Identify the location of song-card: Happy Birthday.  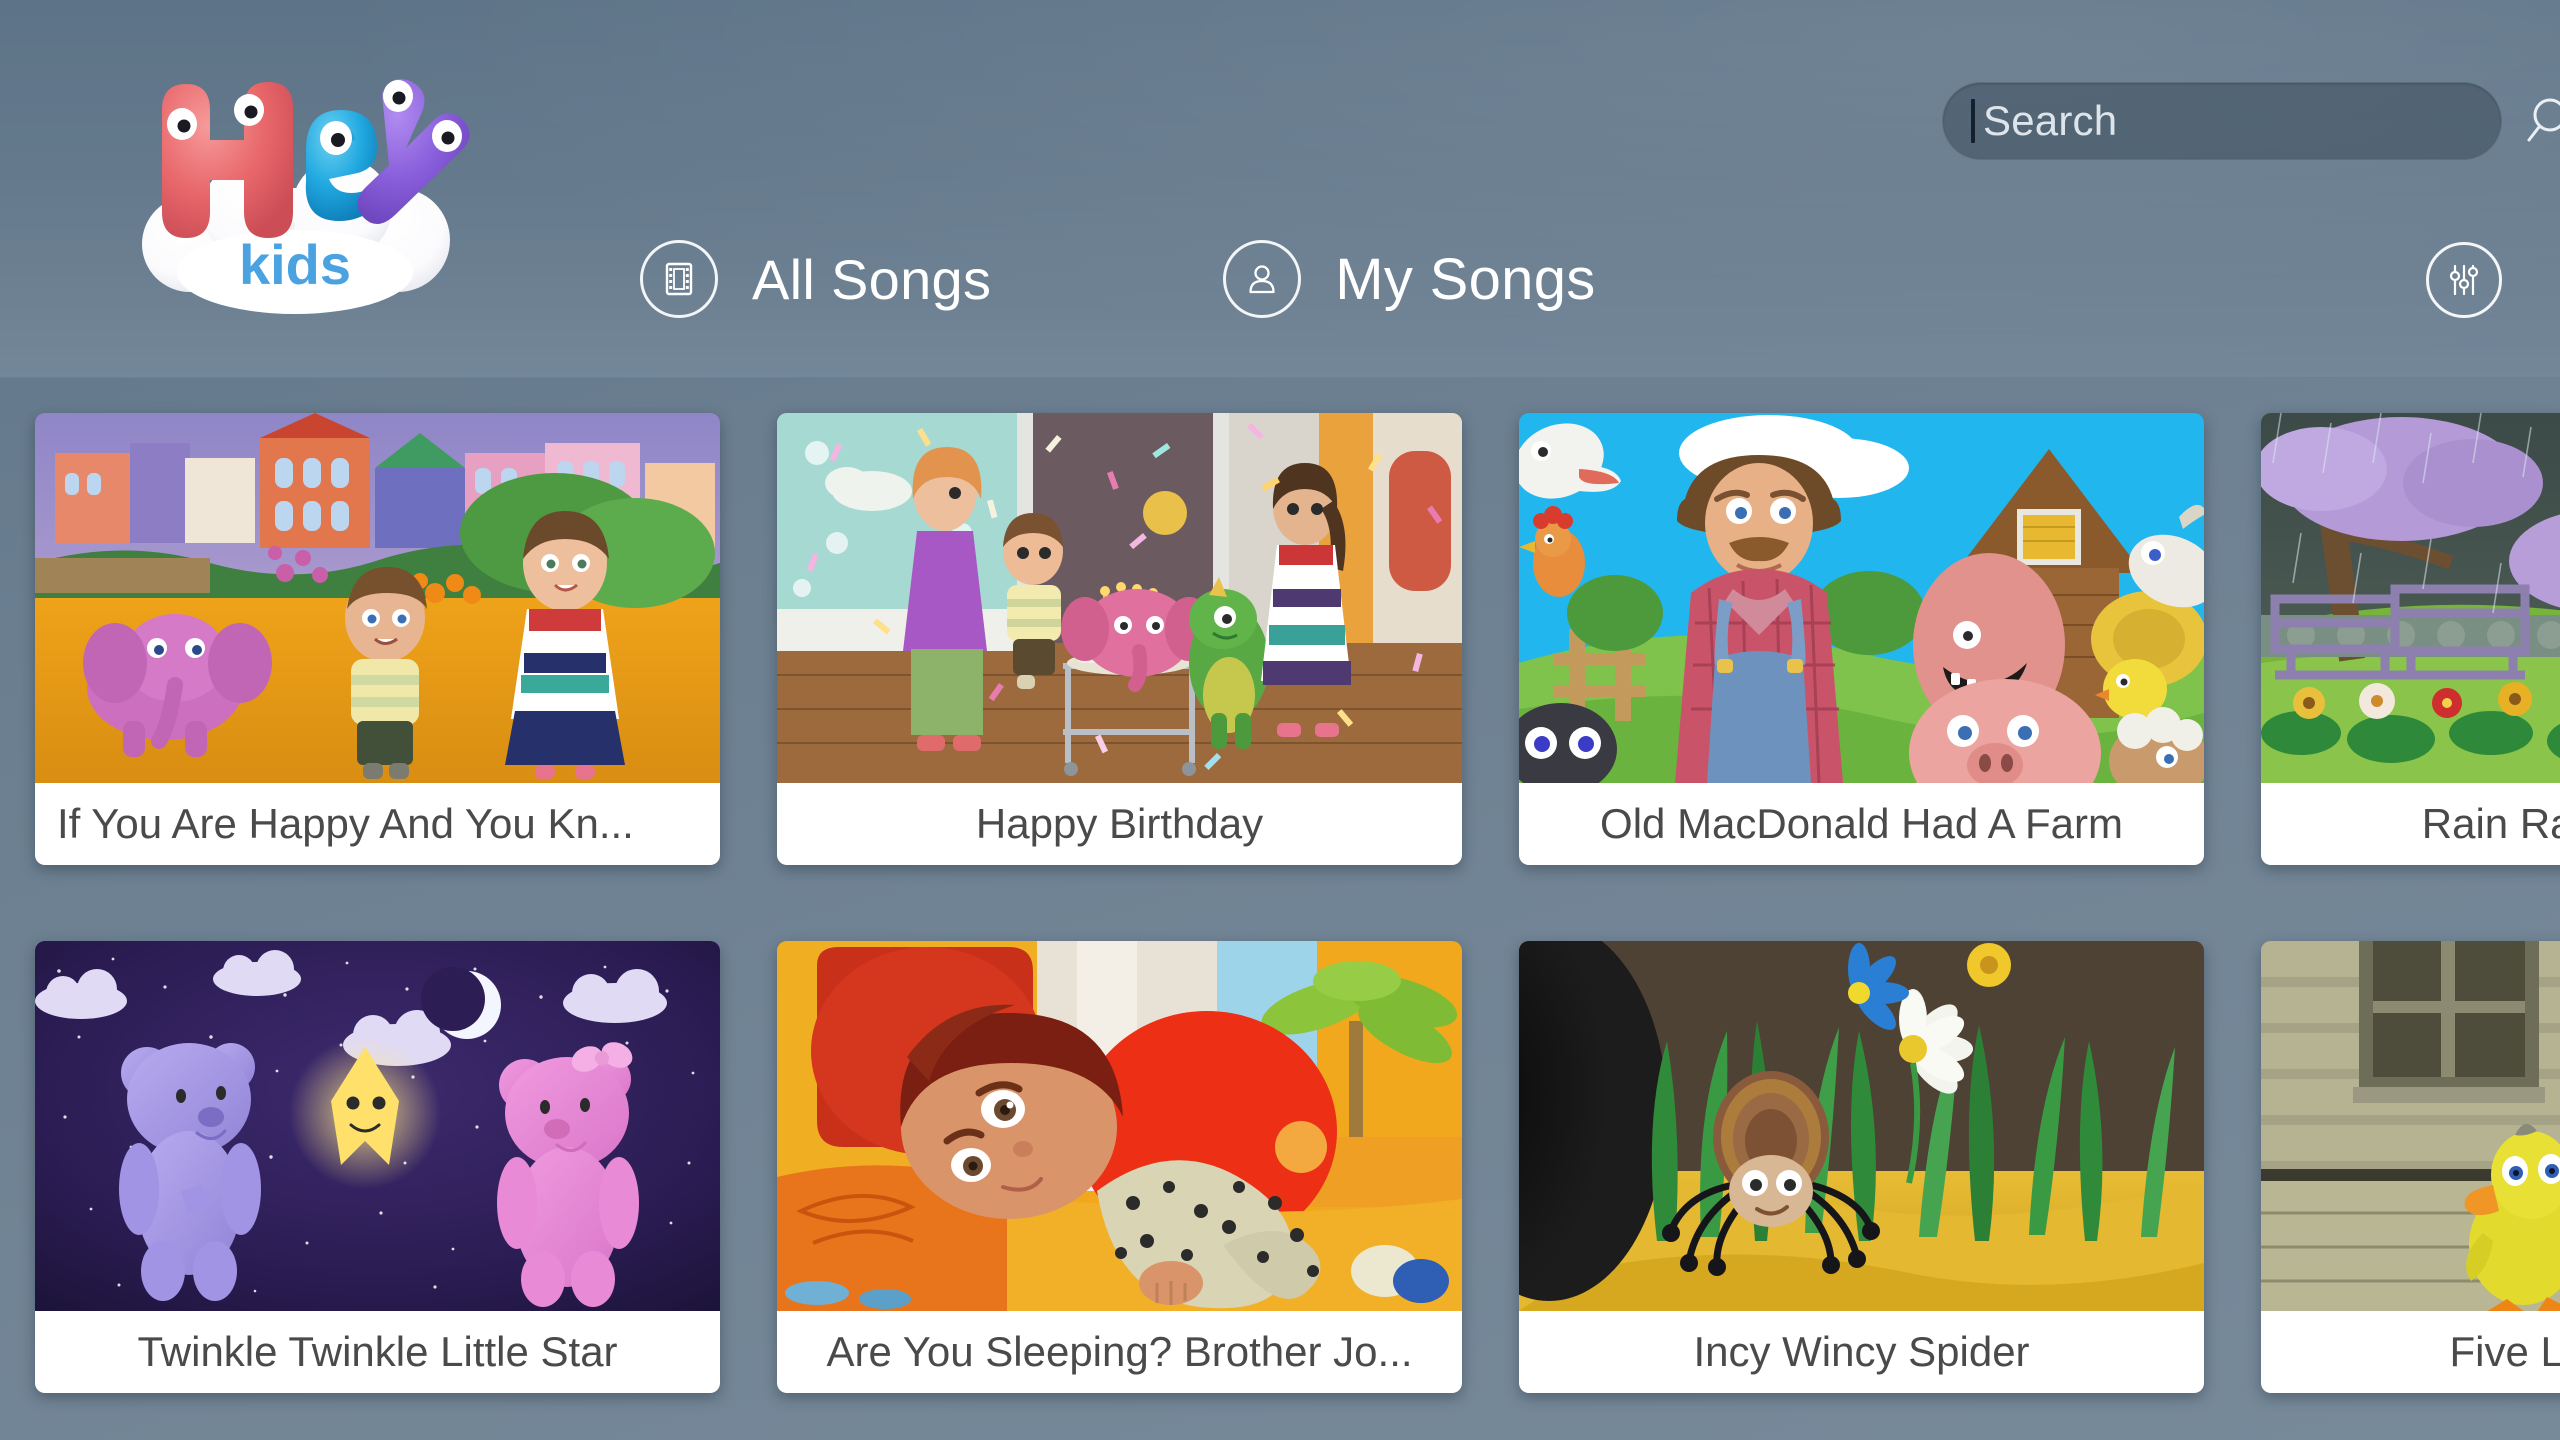
(1119, 639).